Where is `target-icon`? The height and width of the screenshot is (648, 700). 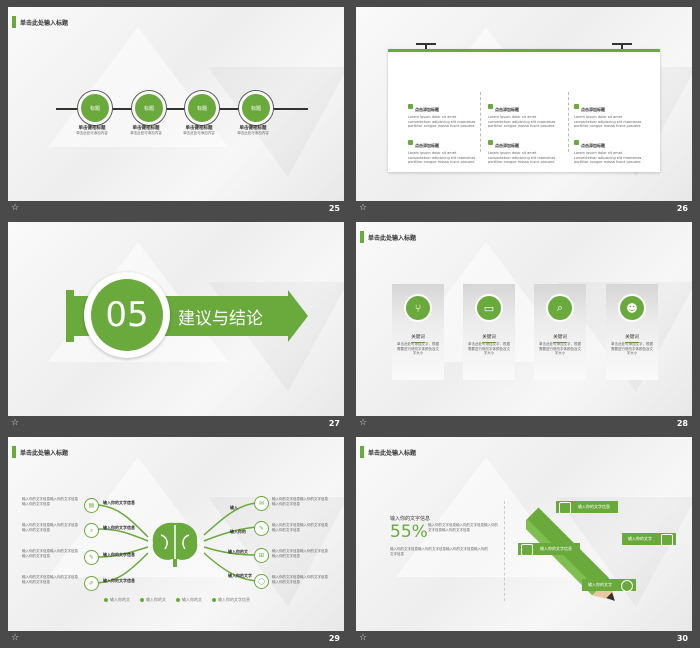
target-icon is located at coordinates (490, 142).